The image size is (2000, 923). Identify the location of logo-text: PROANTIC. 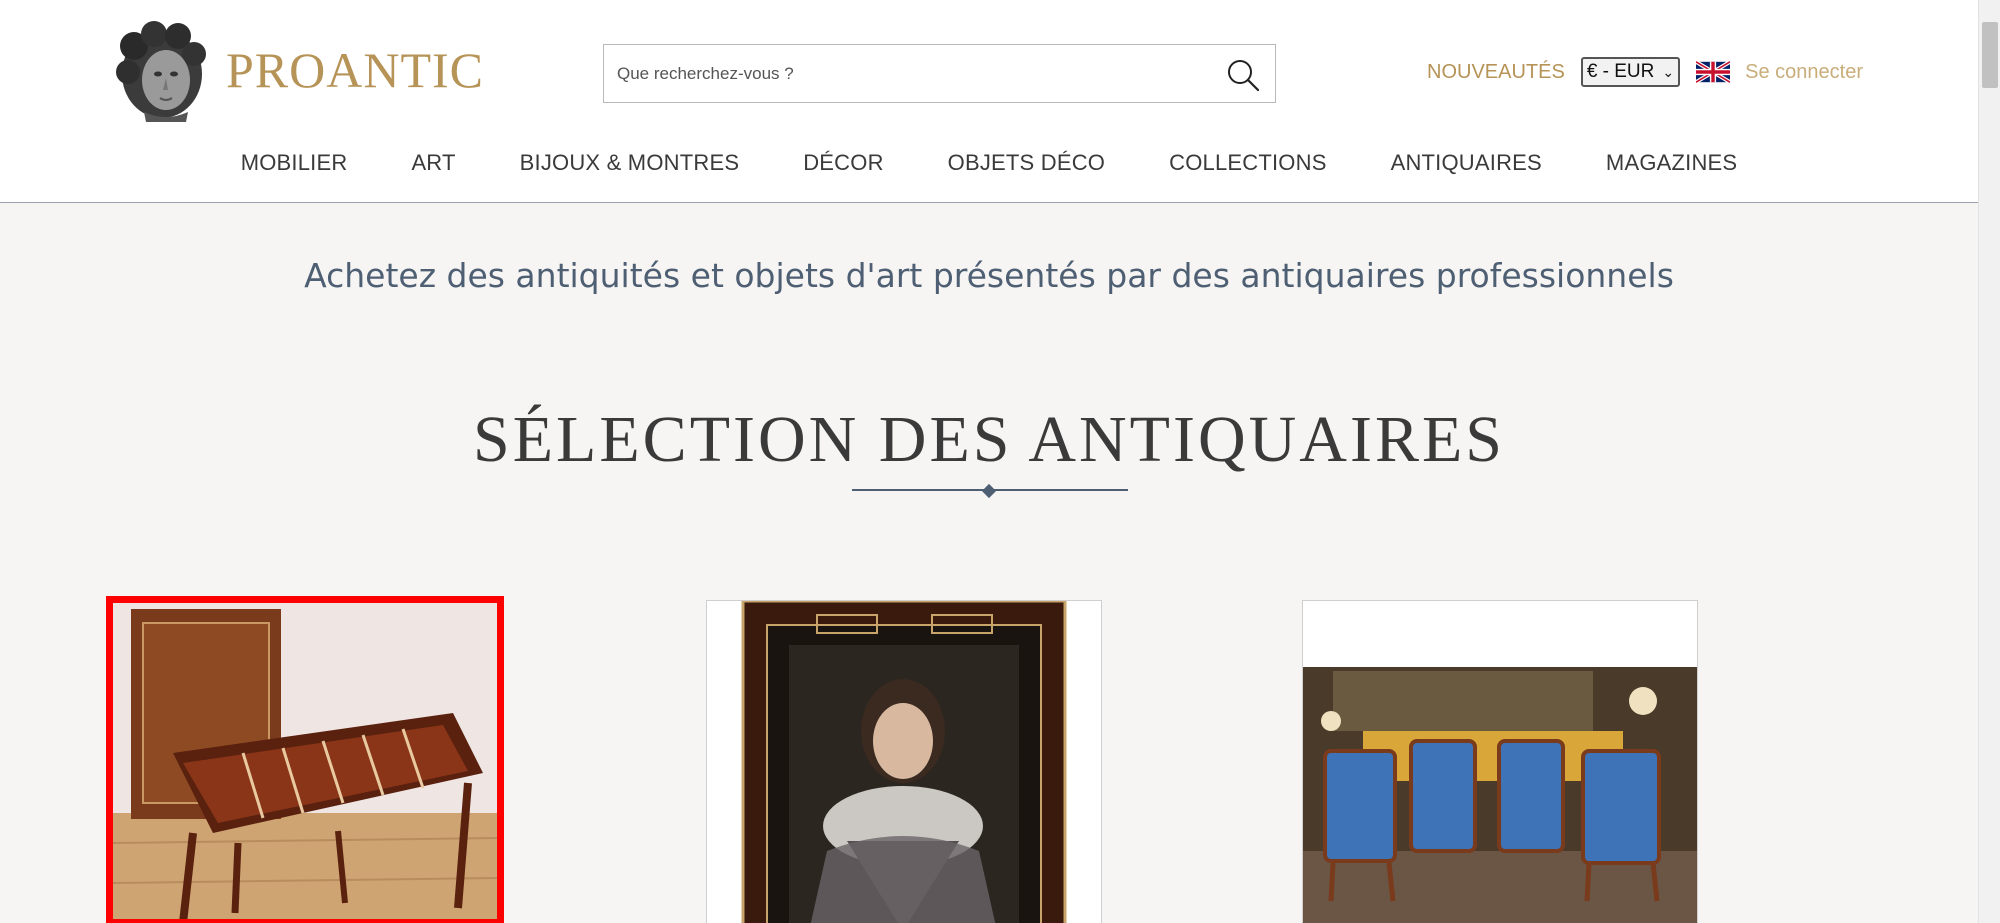
(355, 70).